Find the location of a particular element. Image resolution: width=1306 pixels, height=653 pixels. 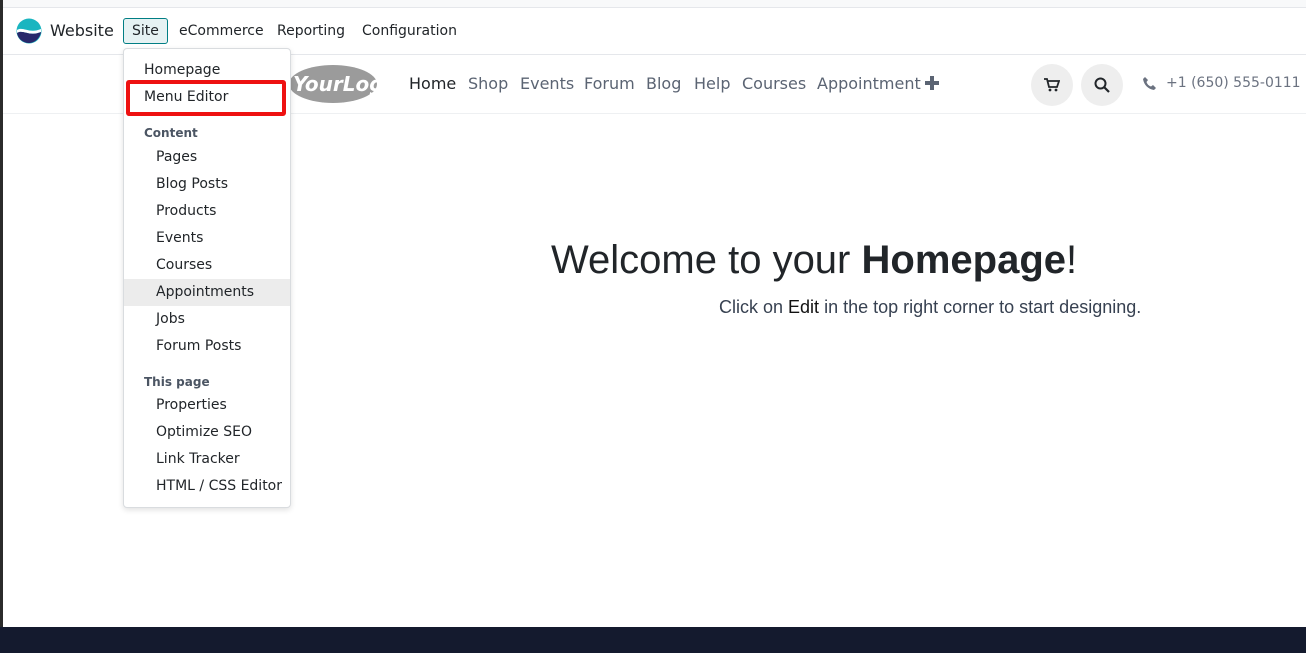

nav-forum: Forum is located at coordinates (609, 83).